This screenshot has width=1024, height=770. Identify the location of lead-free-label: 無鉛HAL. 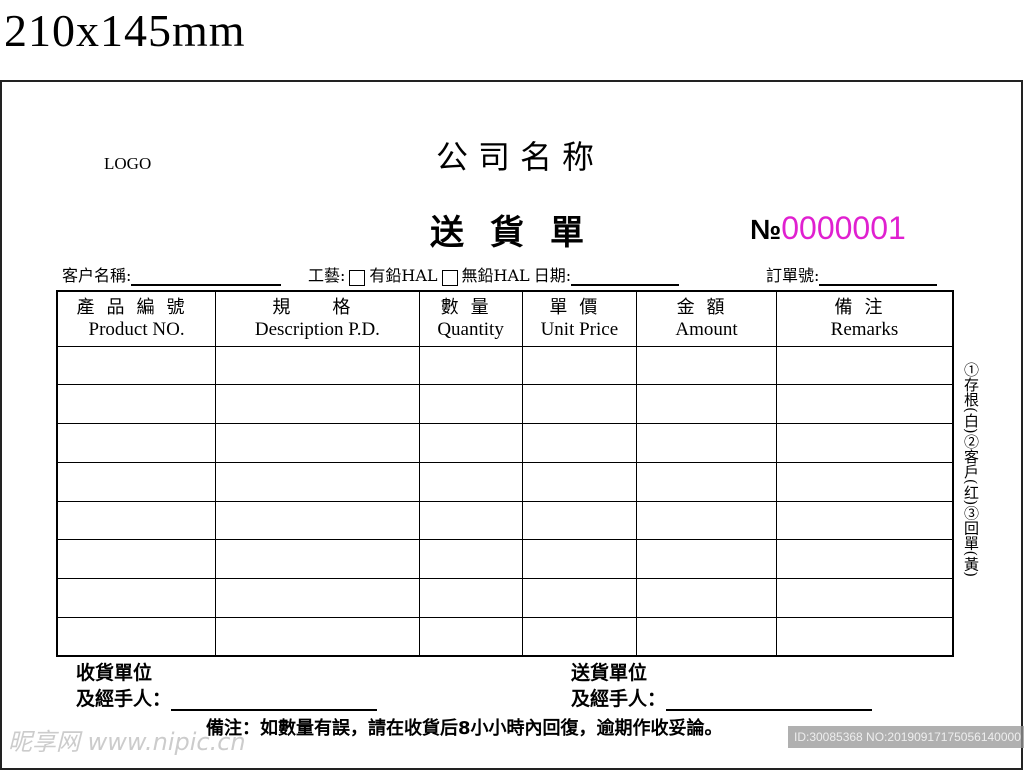
(495, 275).